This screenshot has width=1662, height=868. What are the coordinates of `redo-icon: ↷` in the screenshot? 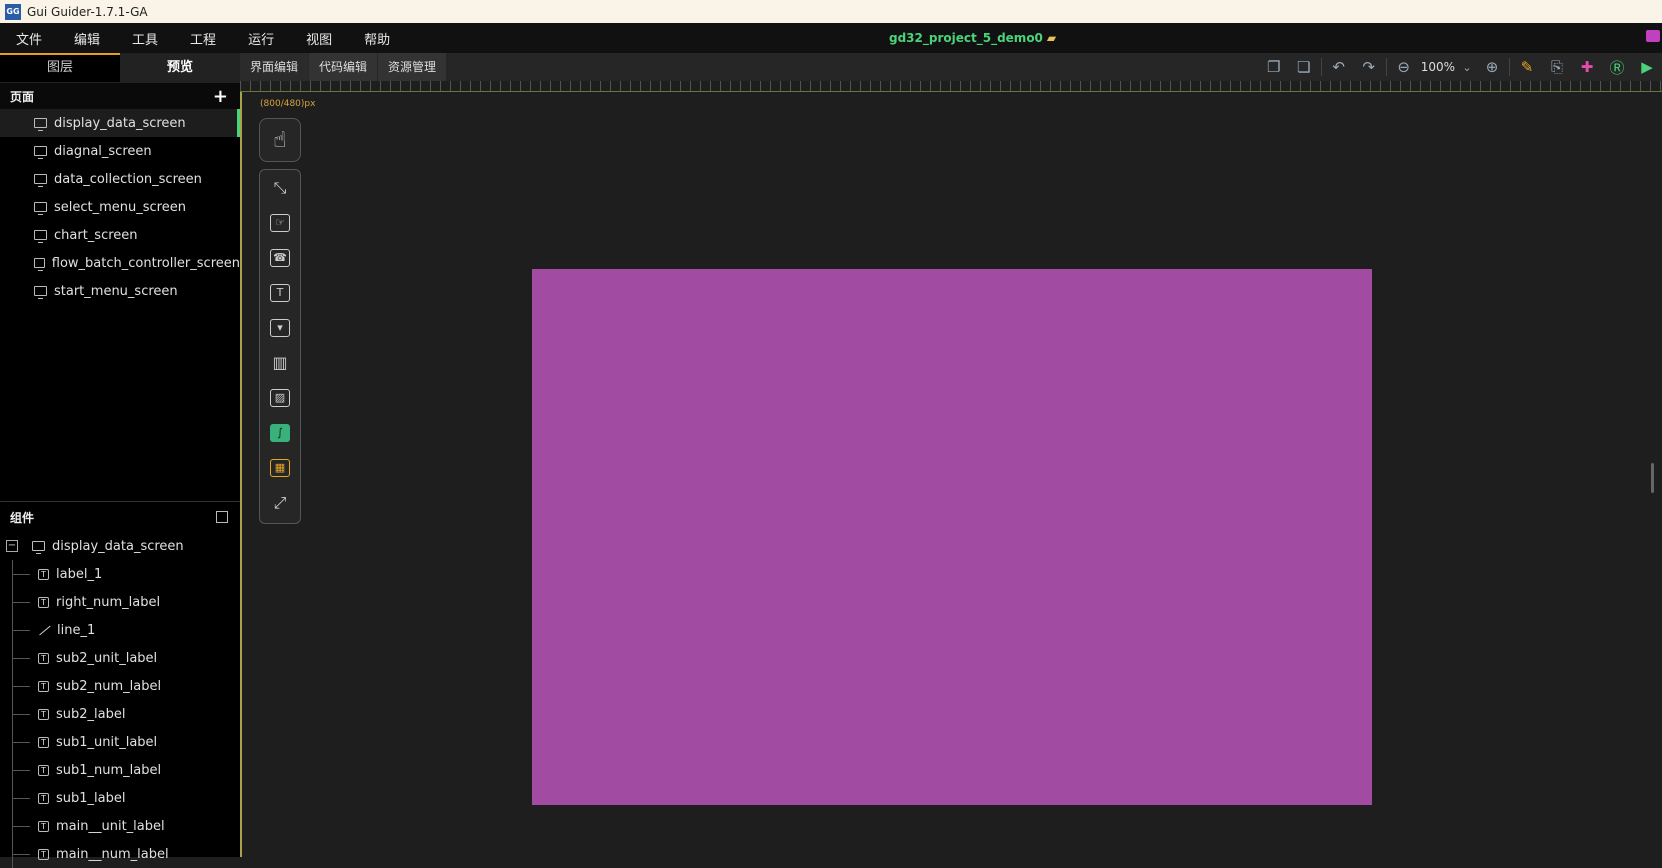 It's located at (1369, 67).